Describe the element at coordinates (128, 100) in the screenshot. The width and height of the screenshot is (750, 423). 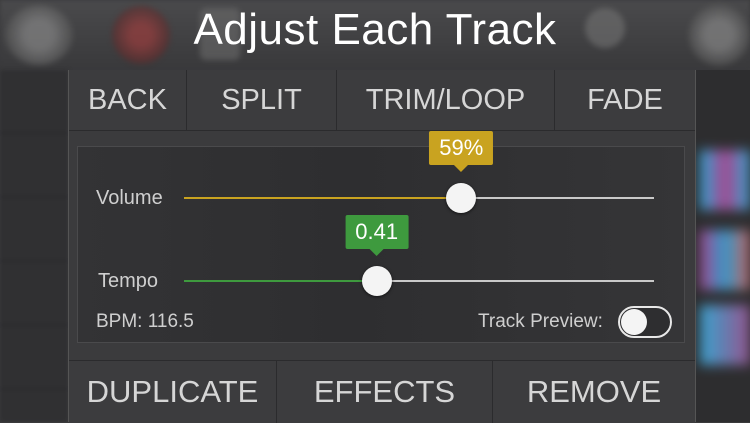
I see `back-button: BACK` at that location.